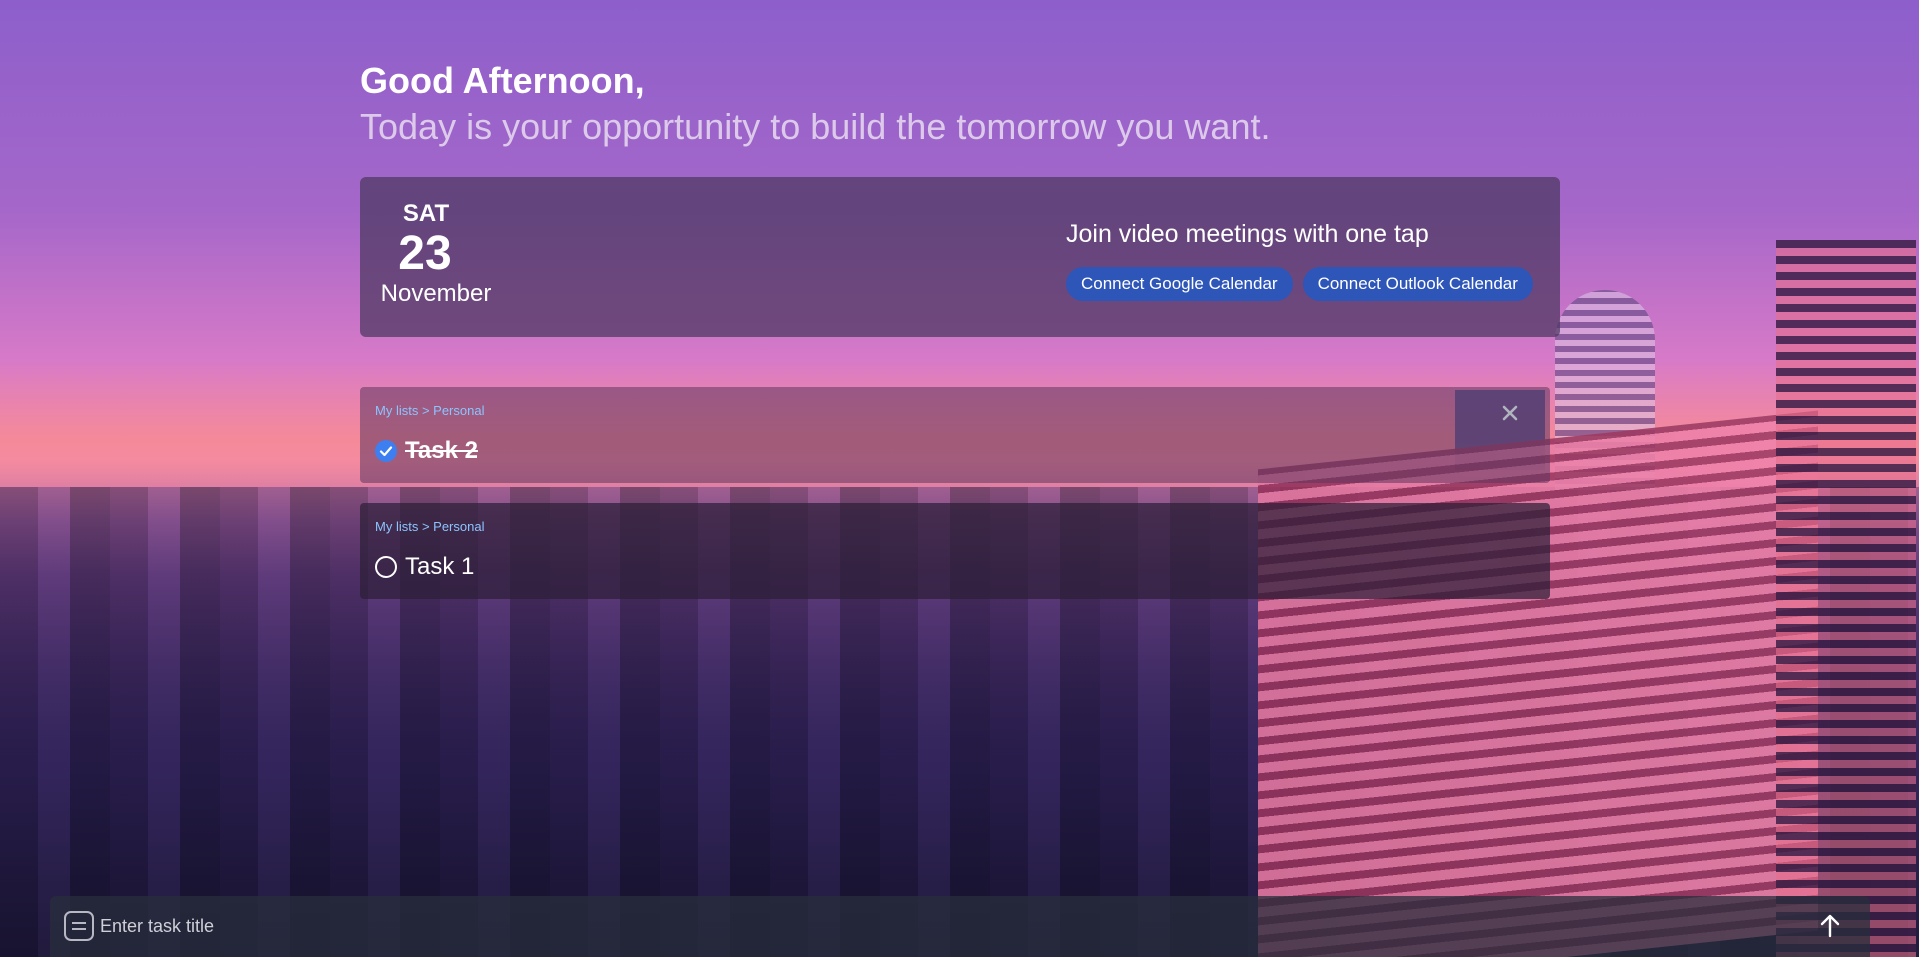 The height and width of the screenshot is (957, 1919). Describe the element at coordinates (1830, 926) in the screenshot. I see `arrow-up-icon` at that location.